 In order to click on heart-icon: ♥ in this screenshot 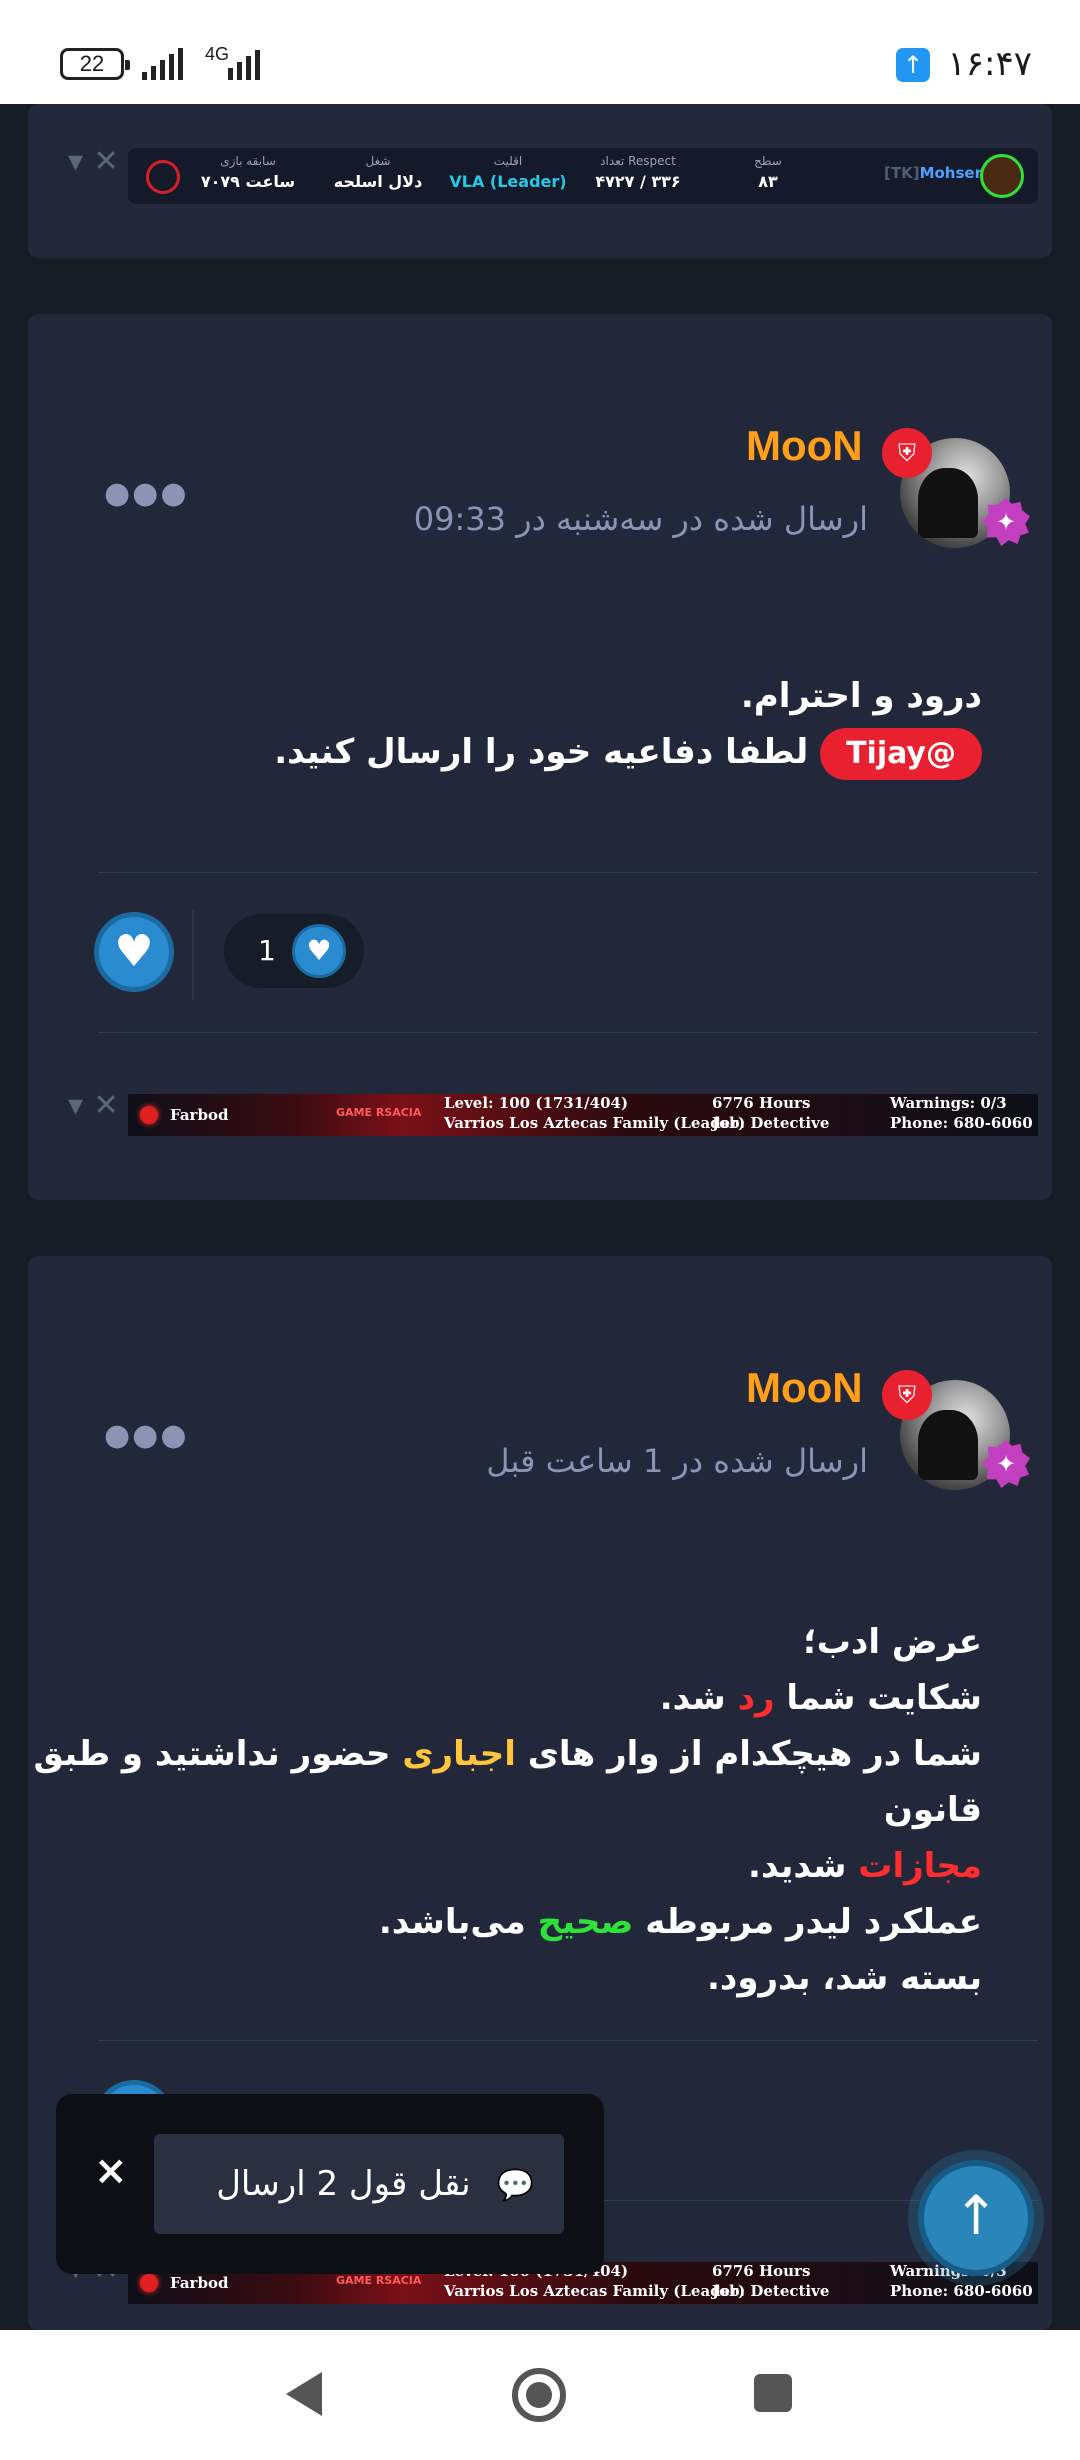, I will do `click(319, 951)`.